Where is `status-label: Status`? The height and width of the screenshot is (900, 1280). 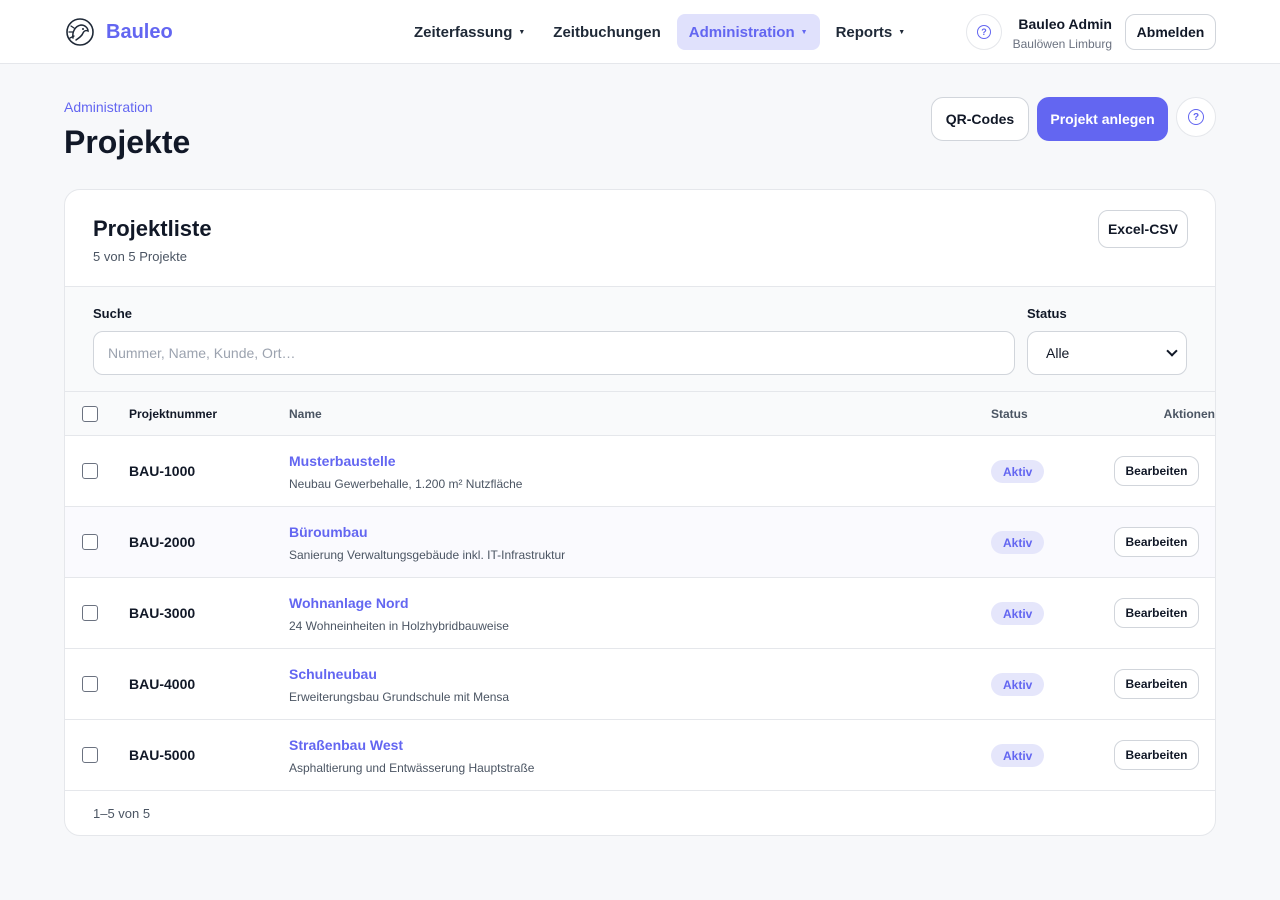 status-label: Status is located at coordinates (1047, 313).